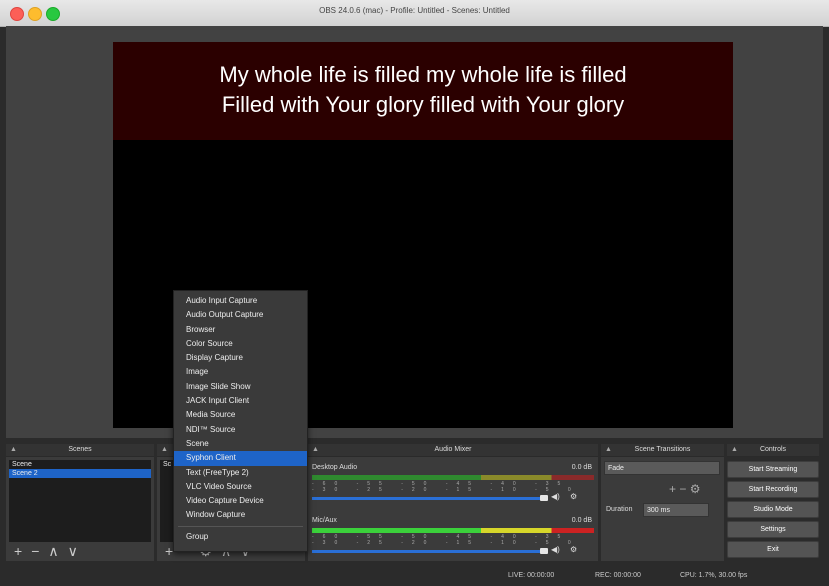 The height and width of the screenshot is (586, 829). What do you see at coordinates (240, 401) in the screenshot?
I see `menu-item-jack-input-client: JACK Input Client` at bounding box center [240, 401].